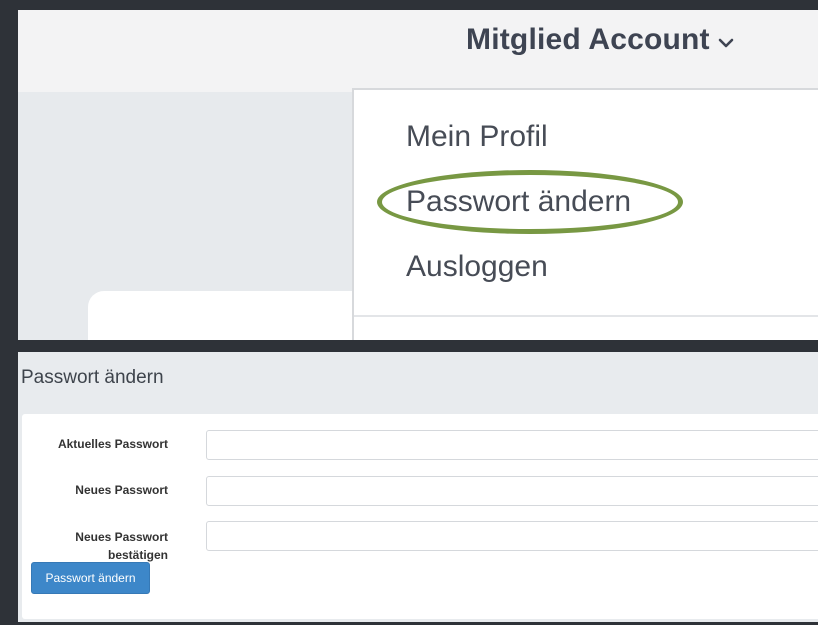  Describe the element at coordinates (586, 316) in the screenshot. I see `dropdown-divider` at that location.